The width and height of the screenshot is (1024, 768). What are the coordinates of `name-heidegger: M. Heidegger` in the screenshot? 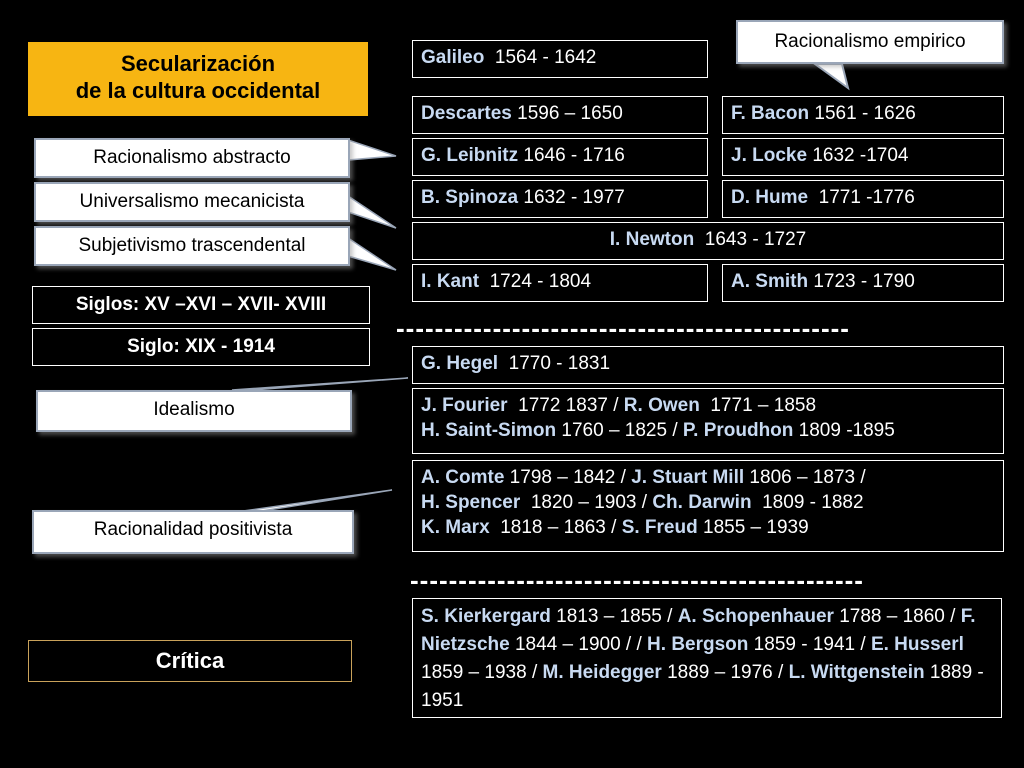 It's located at (602, 672).